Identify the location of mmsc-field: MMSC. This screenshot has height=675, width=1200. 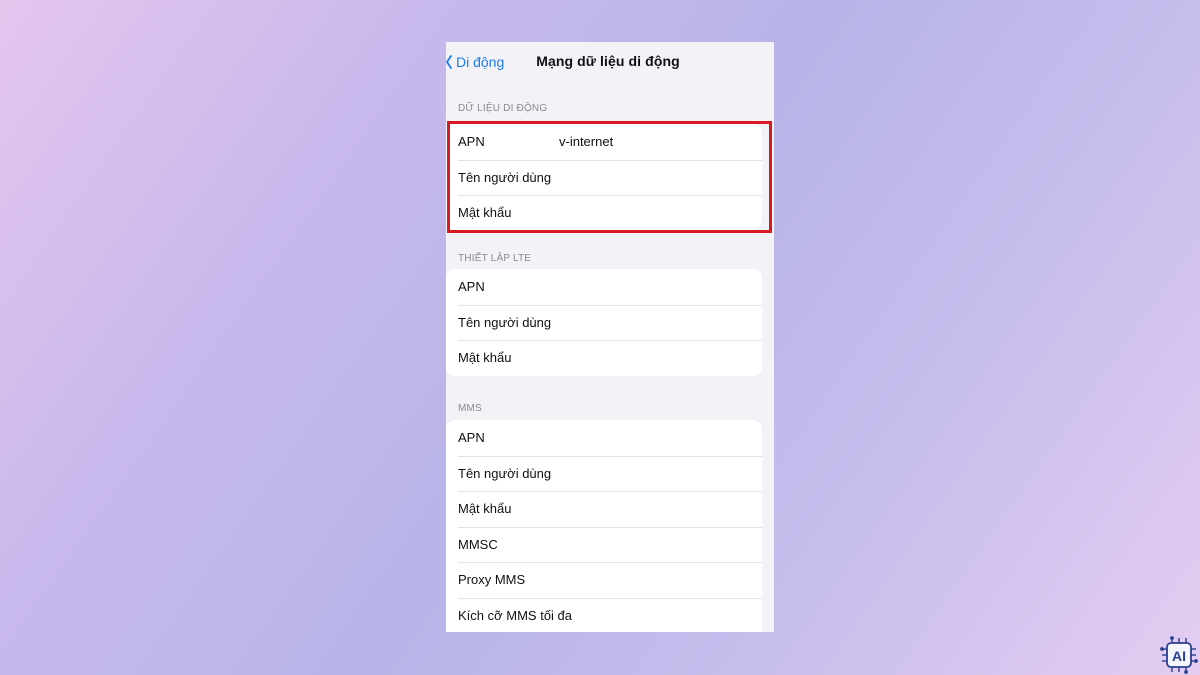
(604, 544).